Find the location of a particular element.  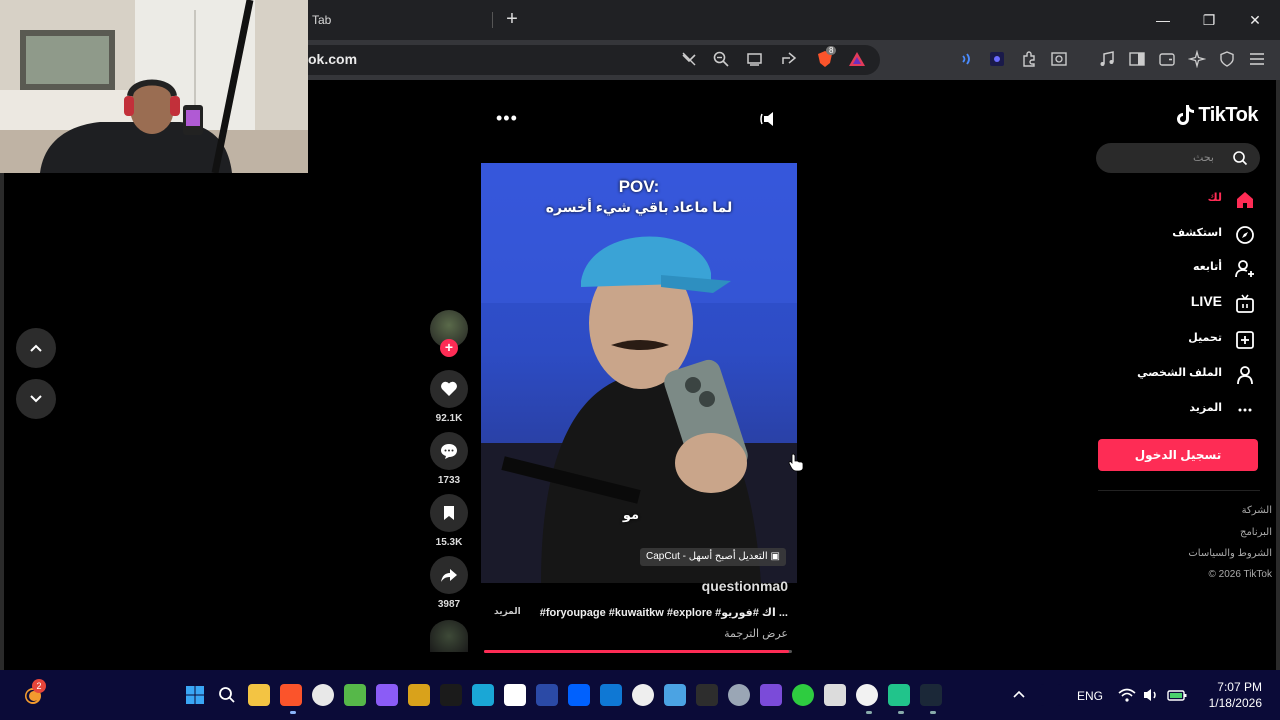

dropbox-icon is located at coordinates (579, 695).